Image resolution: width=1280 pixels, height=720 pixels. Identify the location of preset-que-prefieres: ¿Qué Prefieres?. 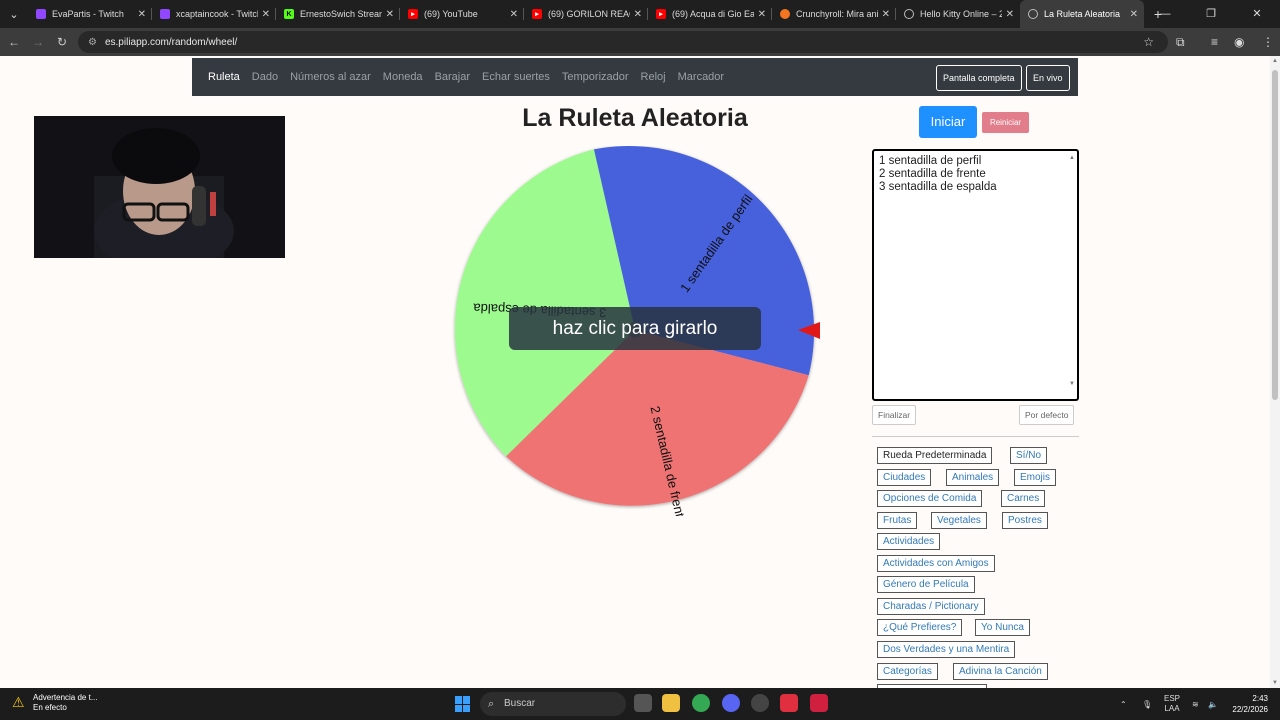
(920, 627).